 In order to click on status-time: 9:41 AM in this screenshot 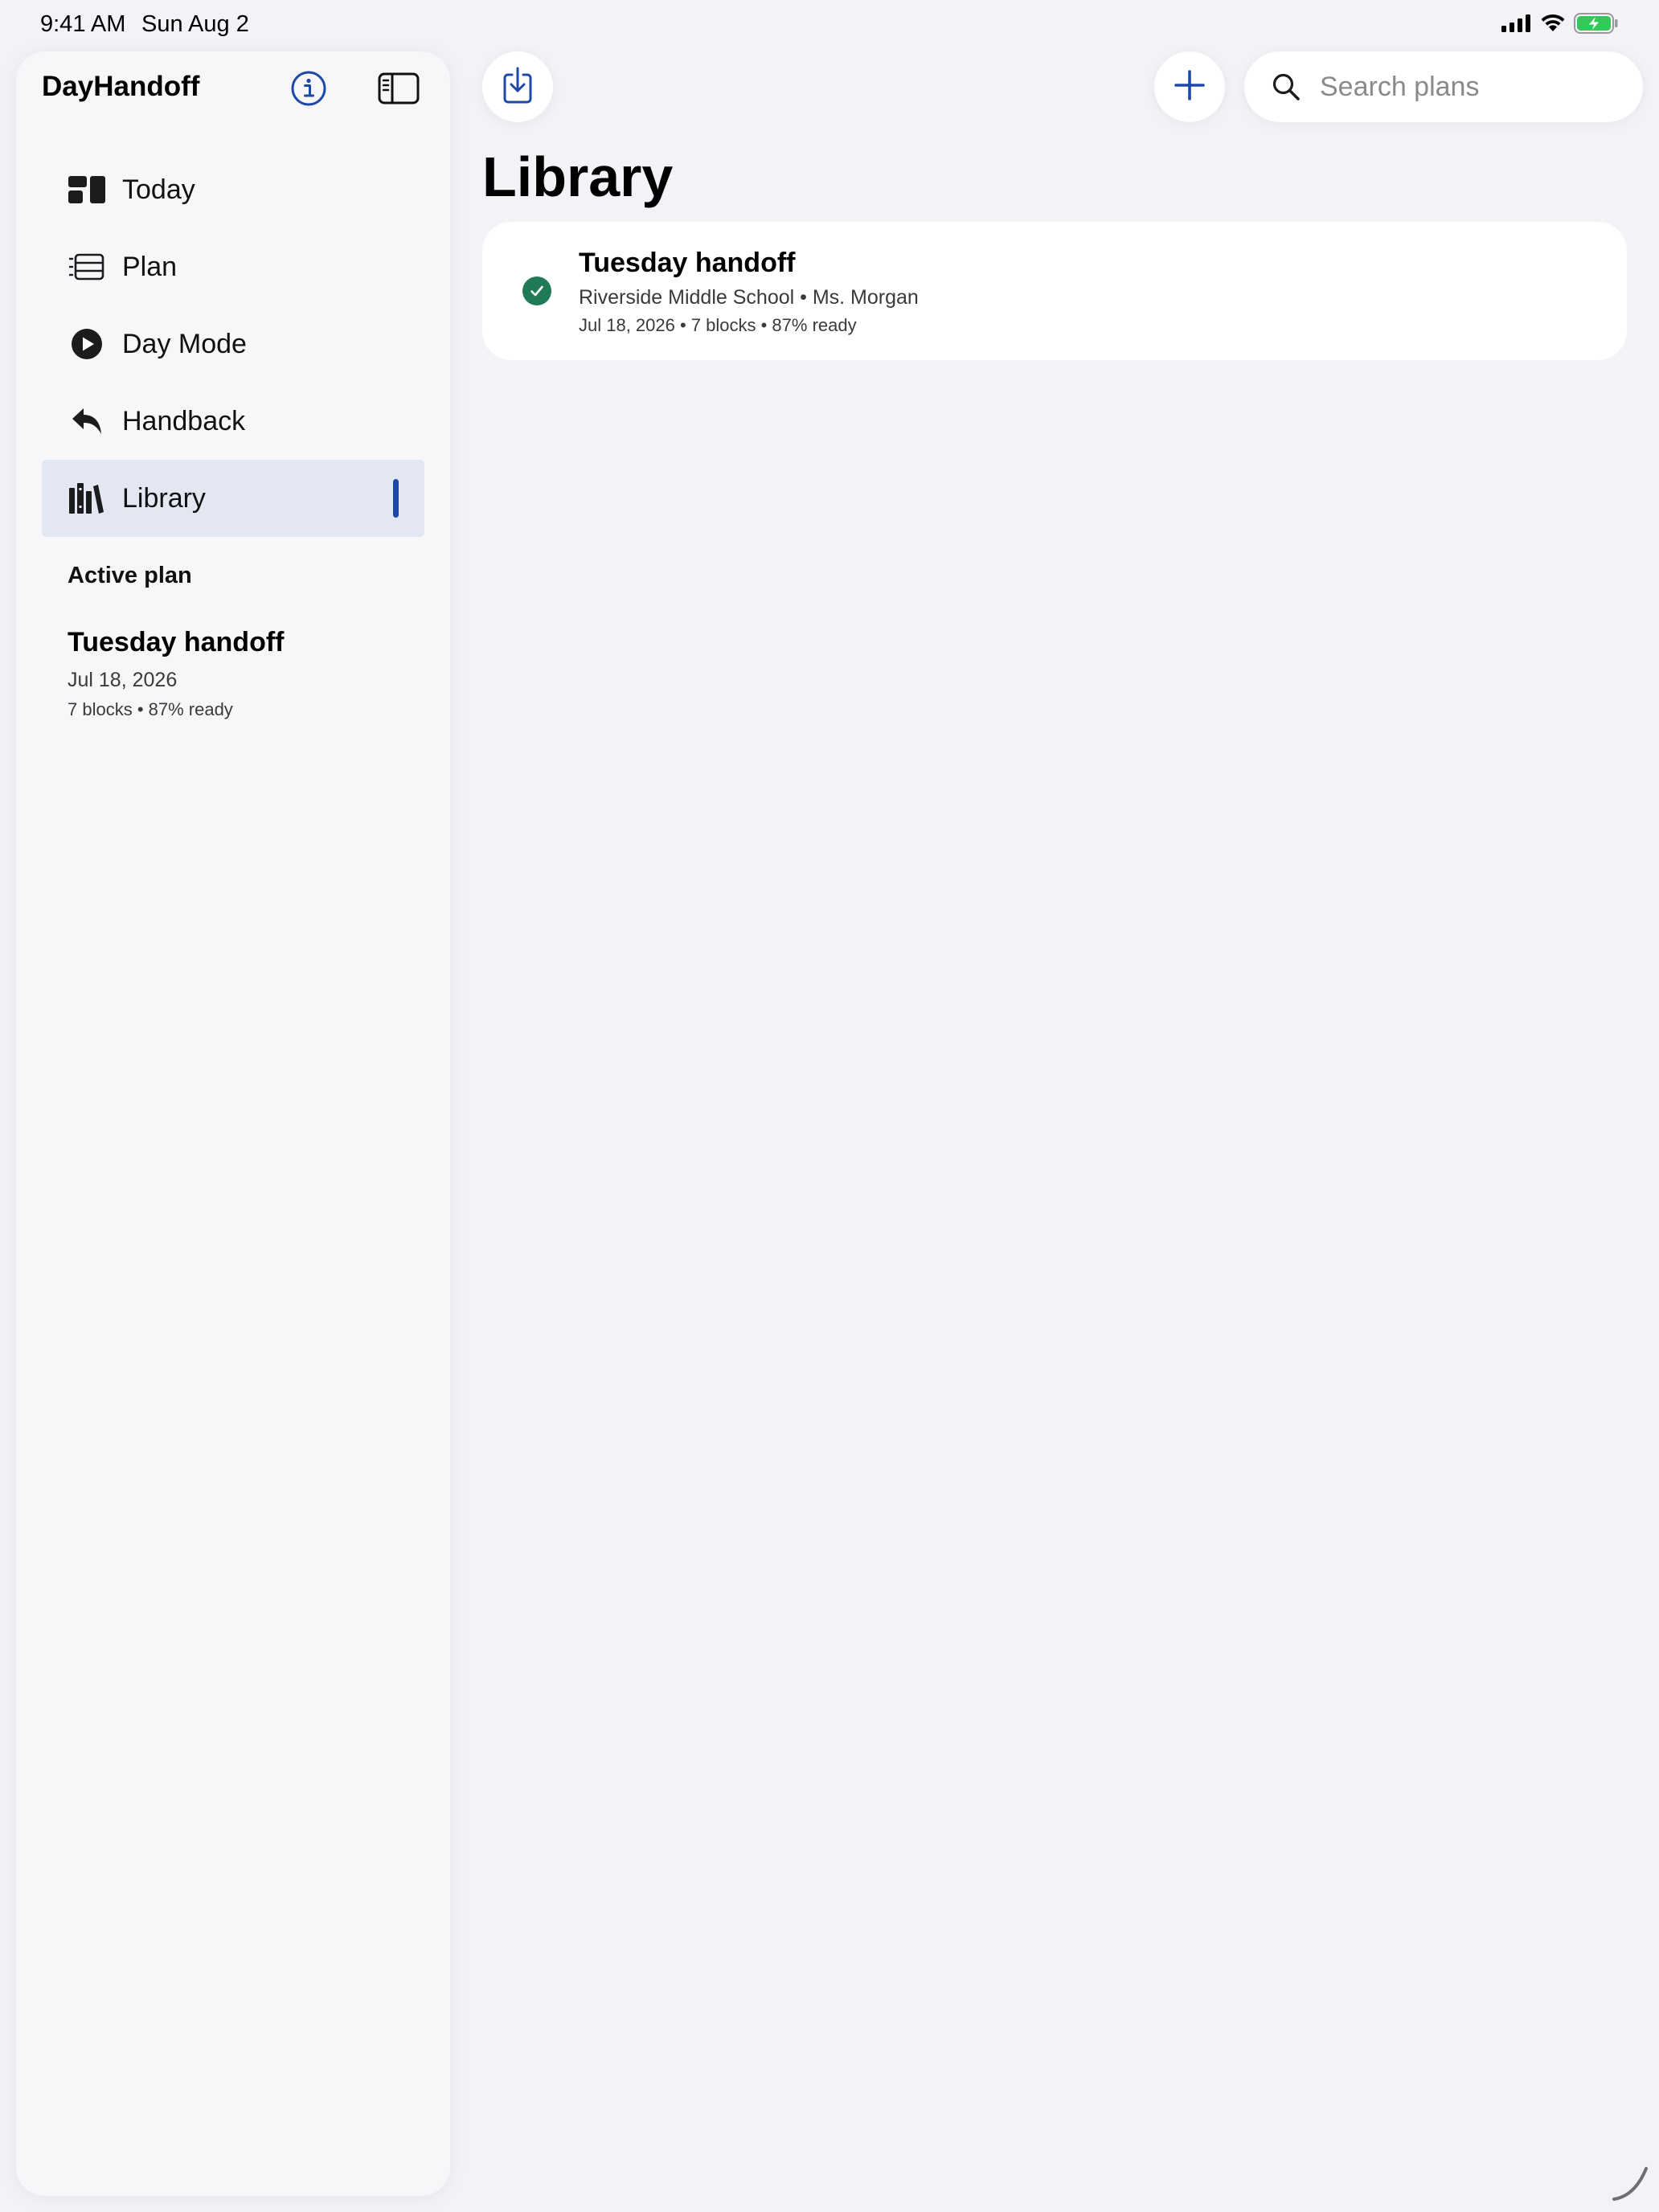, I will do `click(83, 24)`.